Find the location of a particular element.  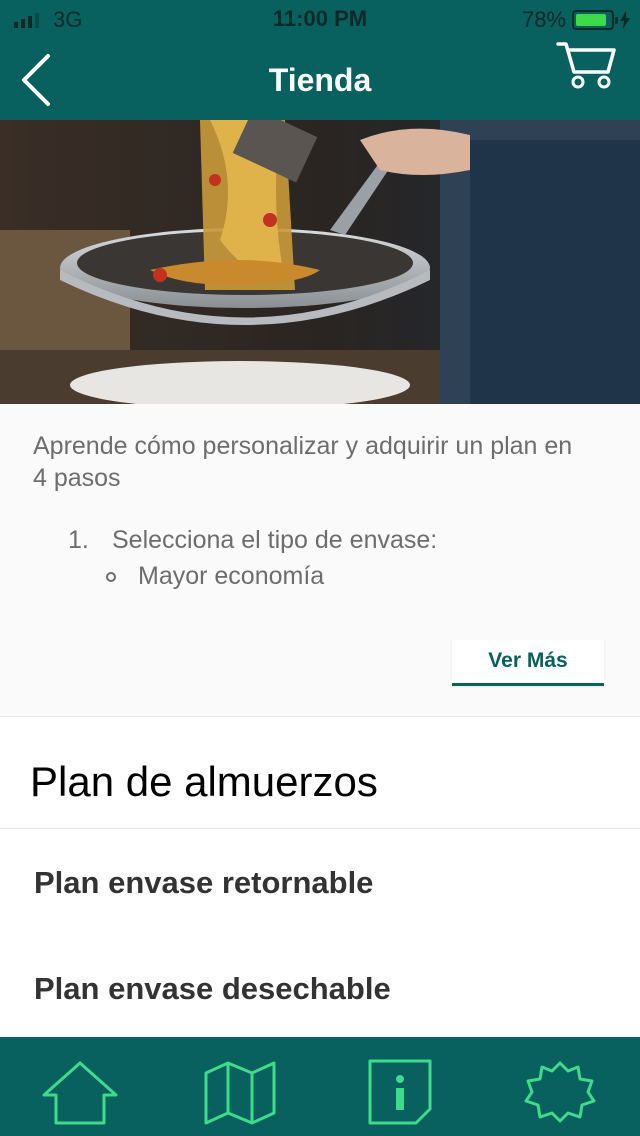

plan-item-retornable: Plan envase retornable is located at coordinates (320, 883).